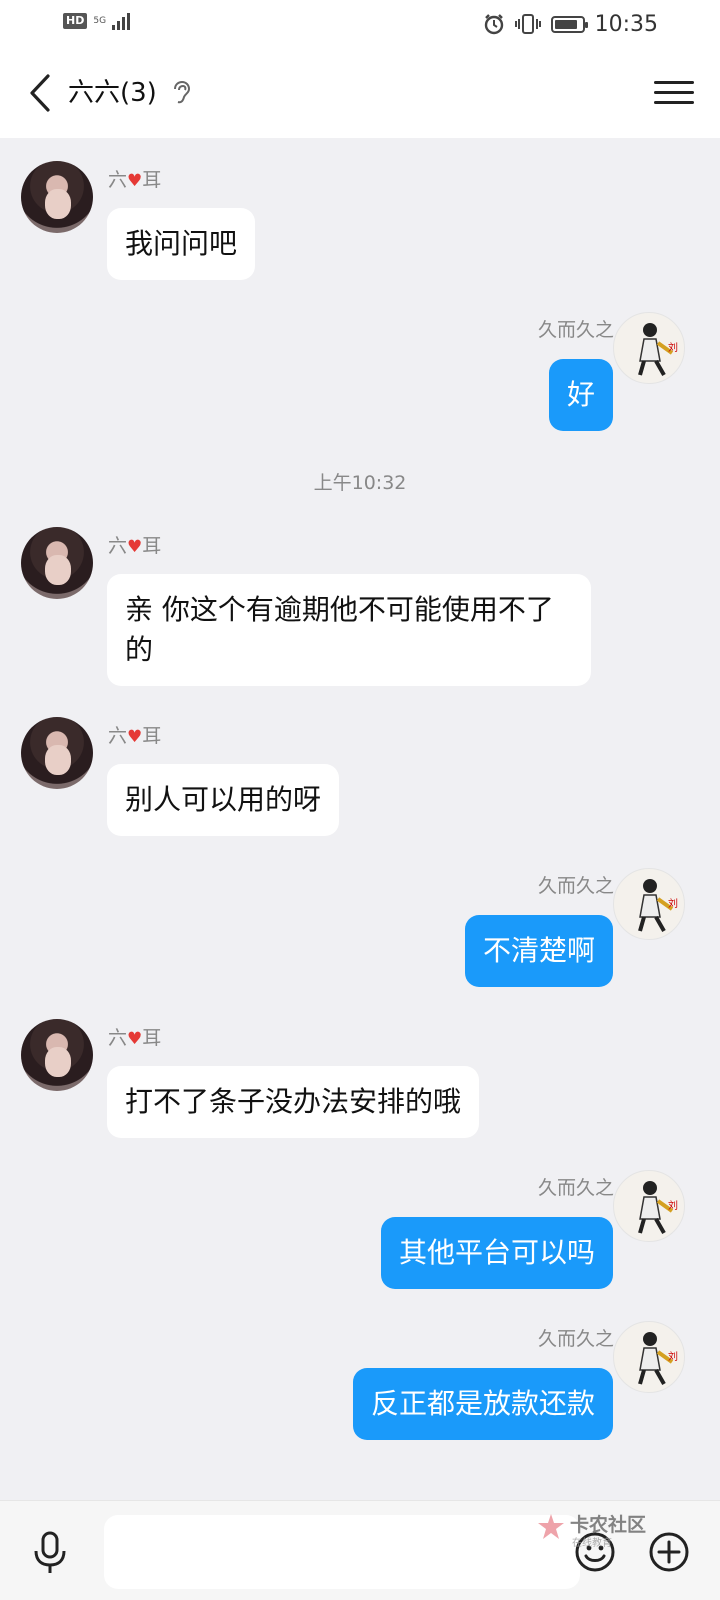  I want to click on network-type: 5G, so click(100, 20).